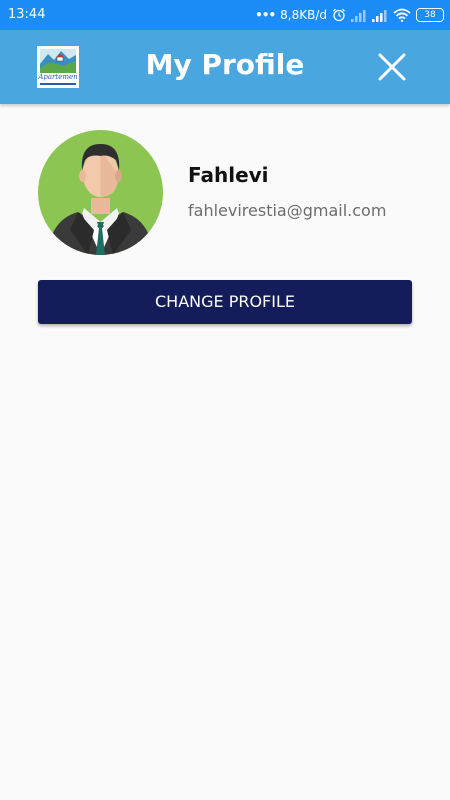 Image resolution: width=450 pixels, height=800 pixels. What do you see at coordinates (339, 15) in the screenshot?
I see `alarm-icon` at bounding box center [339, 15].